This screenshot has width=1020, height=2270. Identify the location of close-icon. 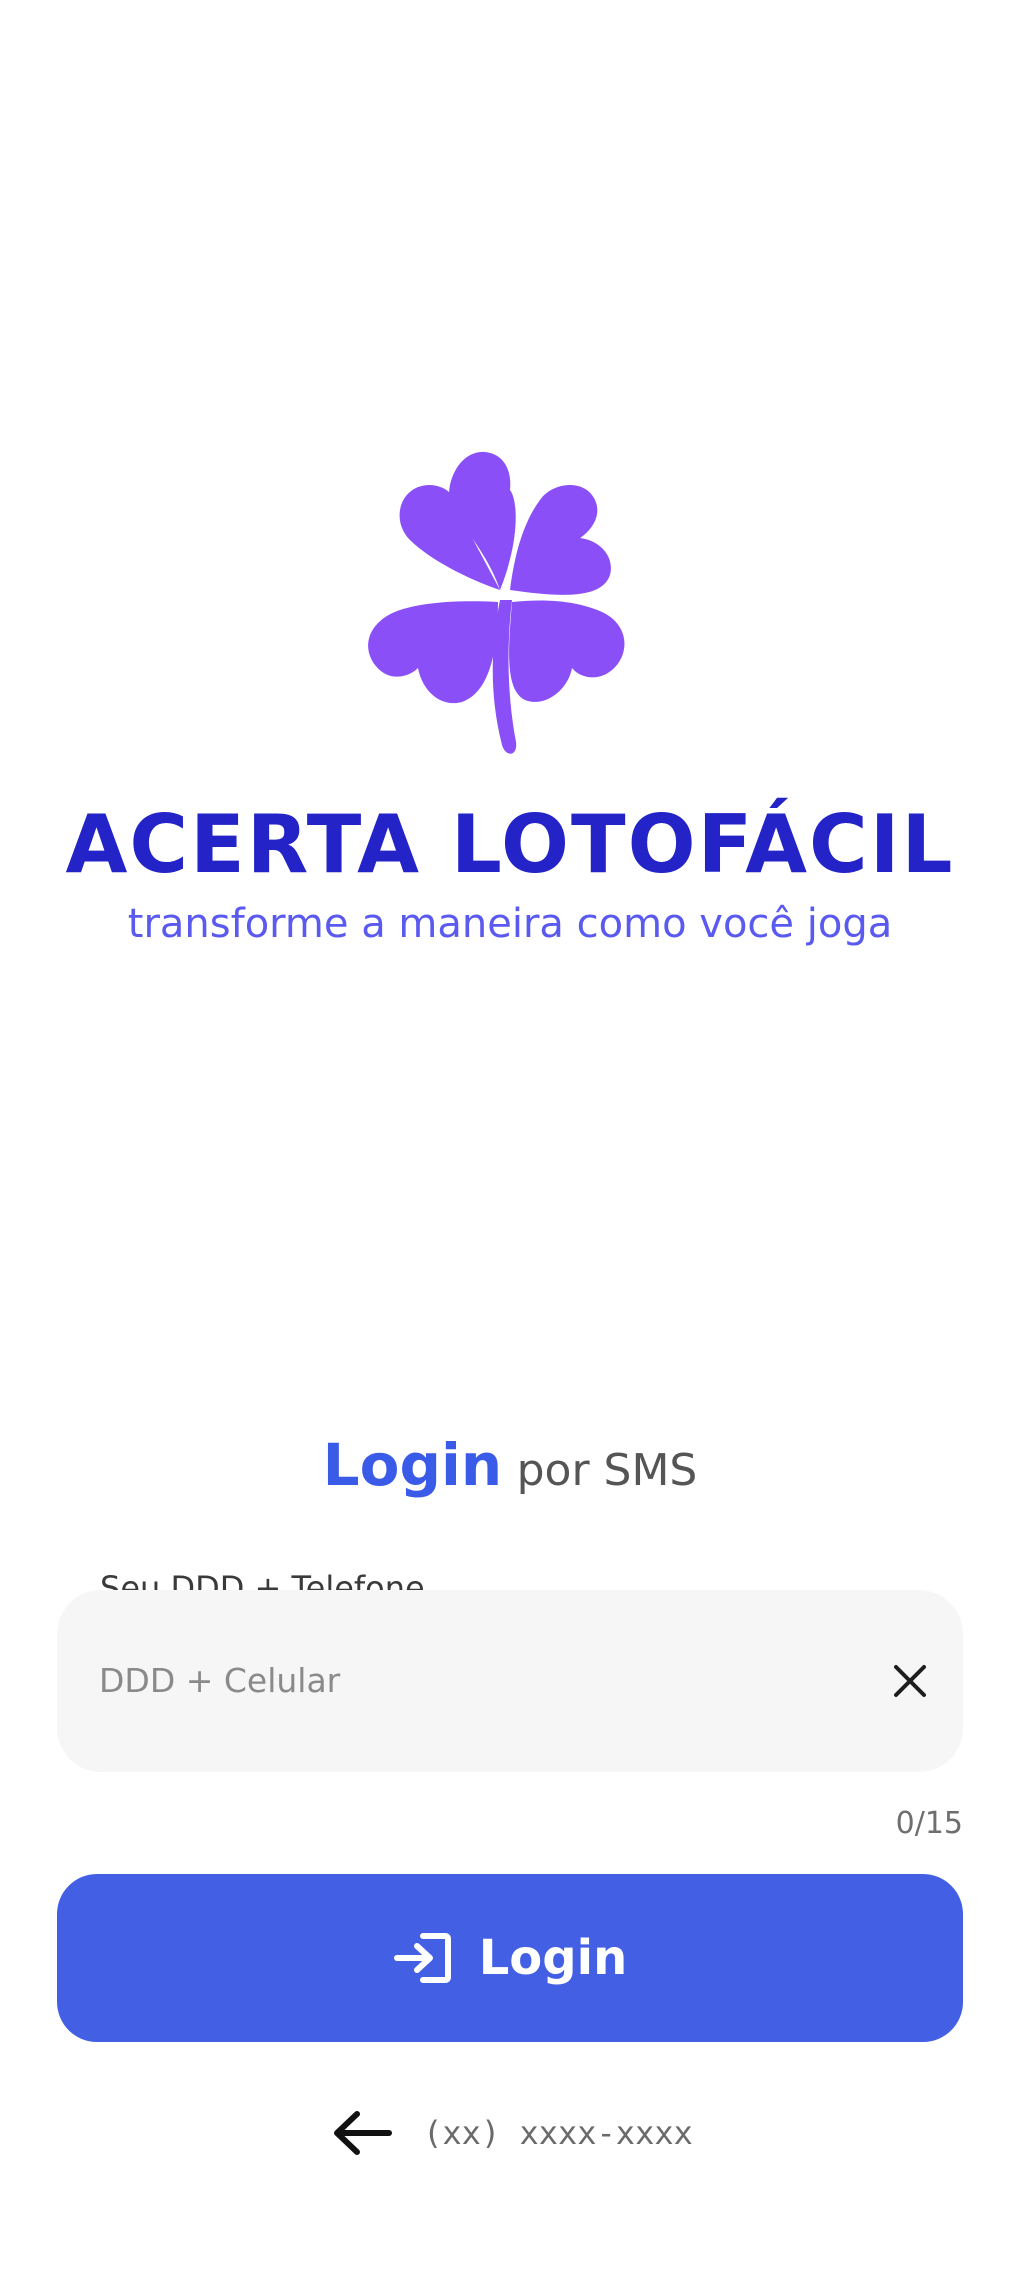
(910, 1681).